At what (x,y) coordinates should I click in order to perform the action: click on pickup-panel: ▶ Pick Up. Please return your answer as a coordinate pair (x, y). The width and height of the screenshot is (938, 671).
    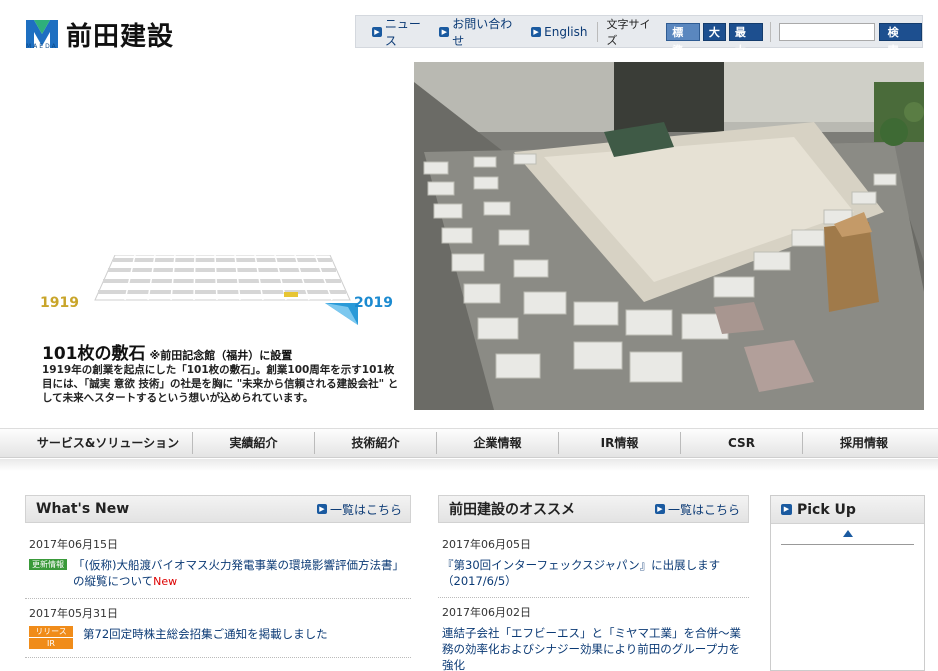
    Looking at the image, I should click on (847, 583).